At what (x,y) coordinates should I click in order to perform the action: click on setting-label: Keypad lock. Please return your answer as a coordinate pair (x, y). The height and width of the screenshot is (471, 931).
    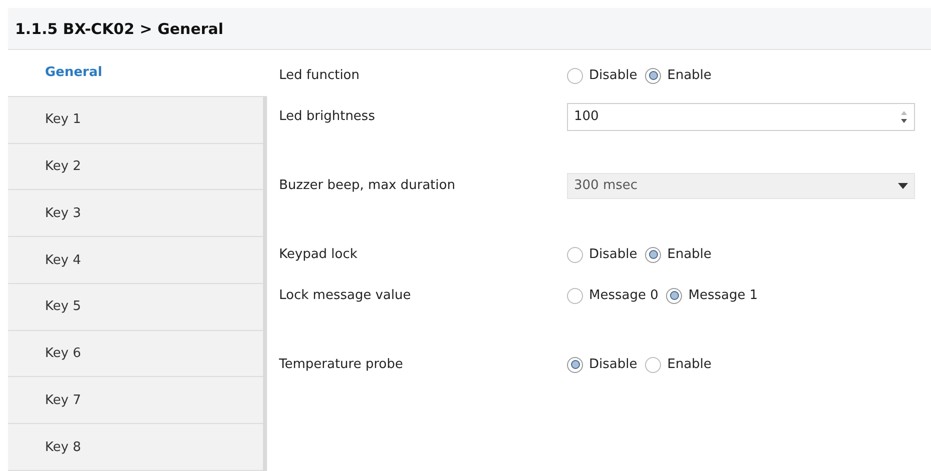
    Looking at the image, I should click on (318, 254).